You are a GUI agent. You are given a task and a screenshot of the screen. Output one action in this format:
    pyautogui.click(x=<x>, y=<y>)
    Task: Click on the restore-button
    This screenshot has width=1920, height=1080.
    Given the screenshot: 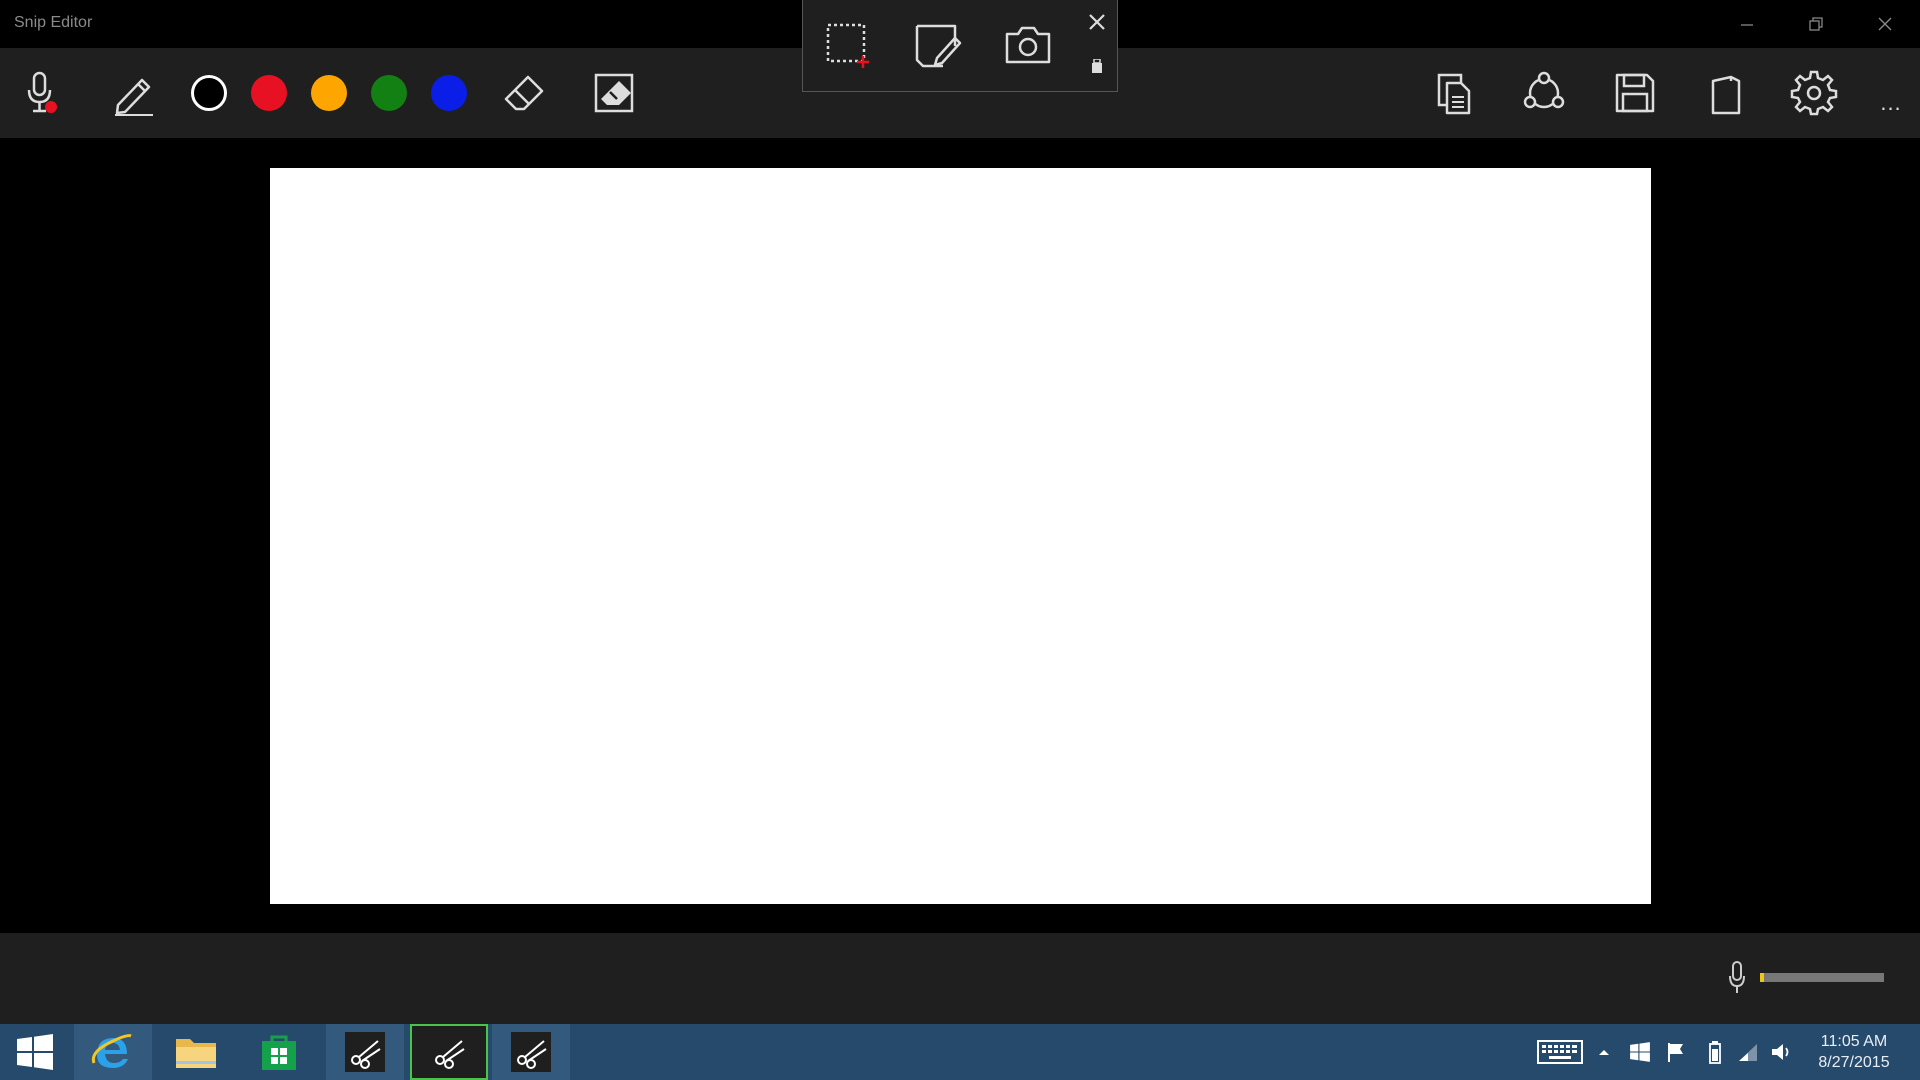 What is the action you would take?
    pyautogui.click(x=1816, y=24)
    